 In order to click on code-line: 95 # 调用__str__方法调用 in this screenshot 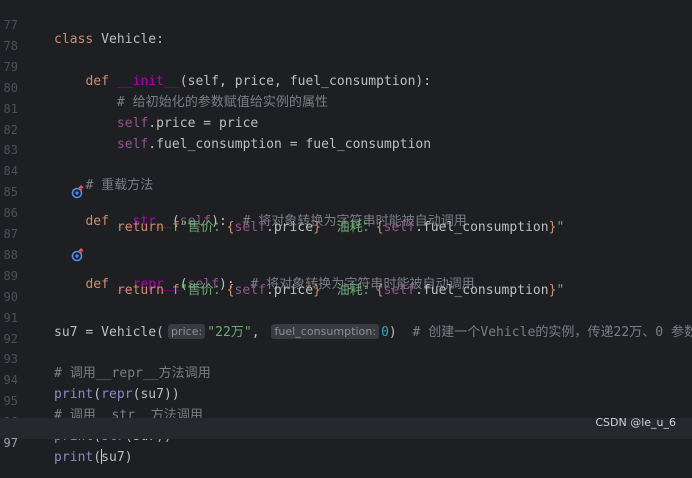, I will do `click(346, 399)`.